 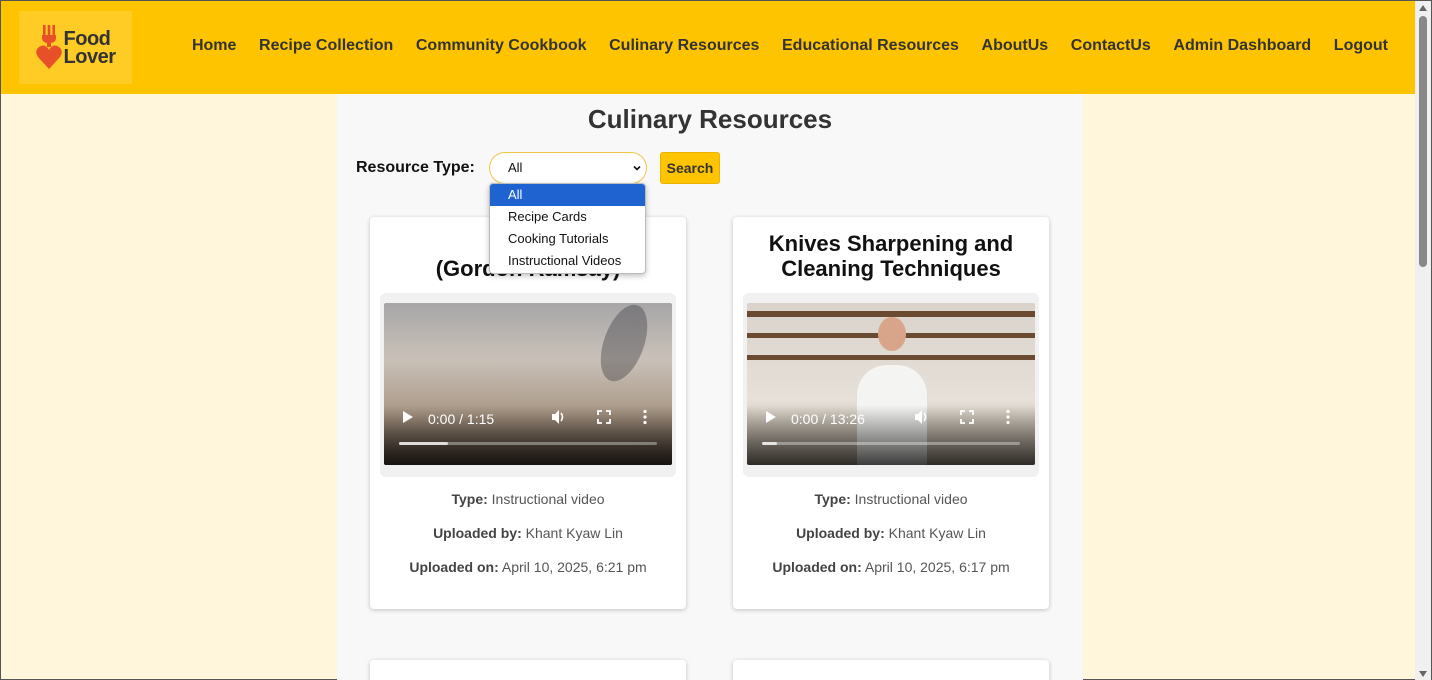 What do you see at coordinates (461, 419) in the screenshot?
I see `video-time: 0:00 / 1:15` at bounding box center [461, 419].